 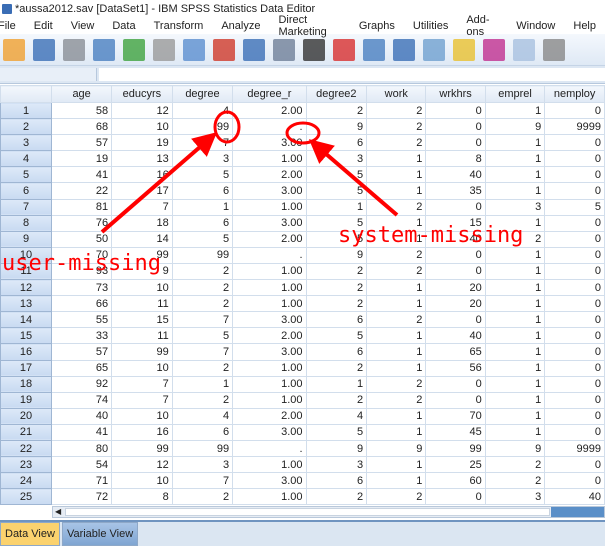 What do you see at coordinates (26, 448) in the screenshot?
I see `row-header: 22` at bounding box center [26, 448].